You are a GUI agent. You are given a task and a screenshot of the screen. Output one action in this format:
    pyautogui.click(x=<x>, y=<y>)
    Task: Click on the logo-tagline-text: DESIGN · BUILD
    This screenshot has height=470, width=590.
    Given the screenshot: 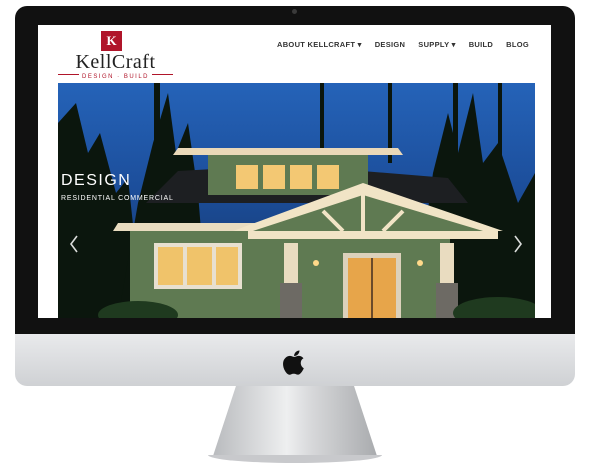 What is the action you would take?
    pyautogui.click(x=115, y=77)
    